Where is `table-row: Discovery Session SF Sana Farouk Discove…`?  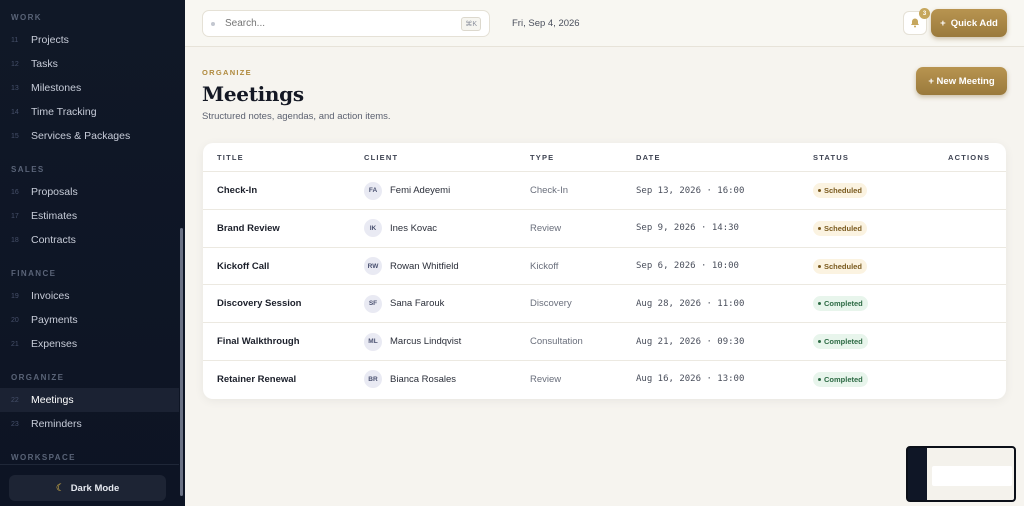 table-row: Discovery Session SF Sana Farouk Discove… is located at coordinates (604, 304).